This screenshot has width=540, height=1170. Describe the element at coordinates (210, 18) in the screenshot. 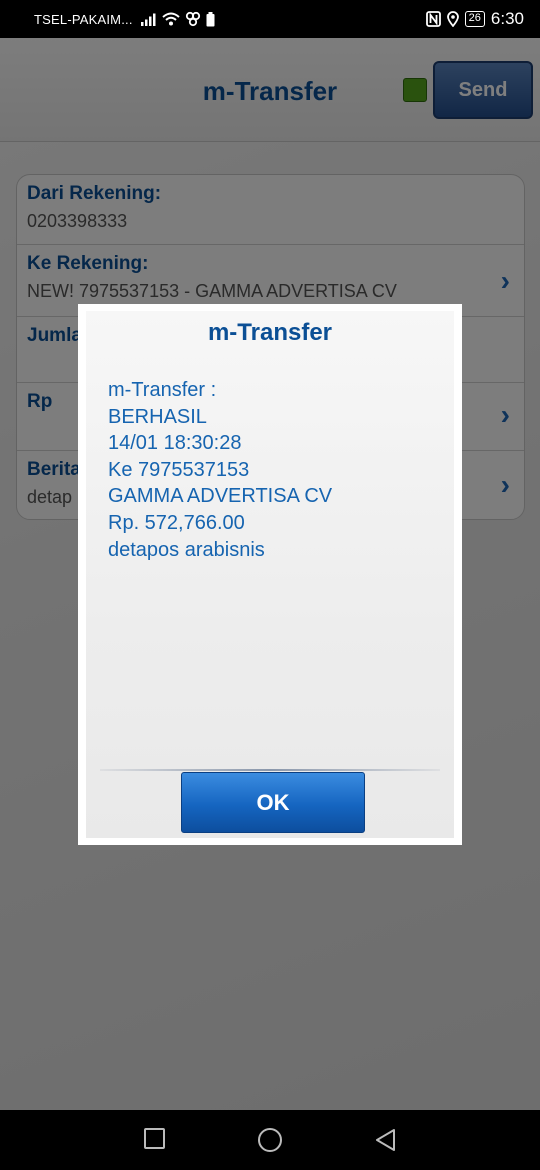

I see `battery-saver-icon` at that location.